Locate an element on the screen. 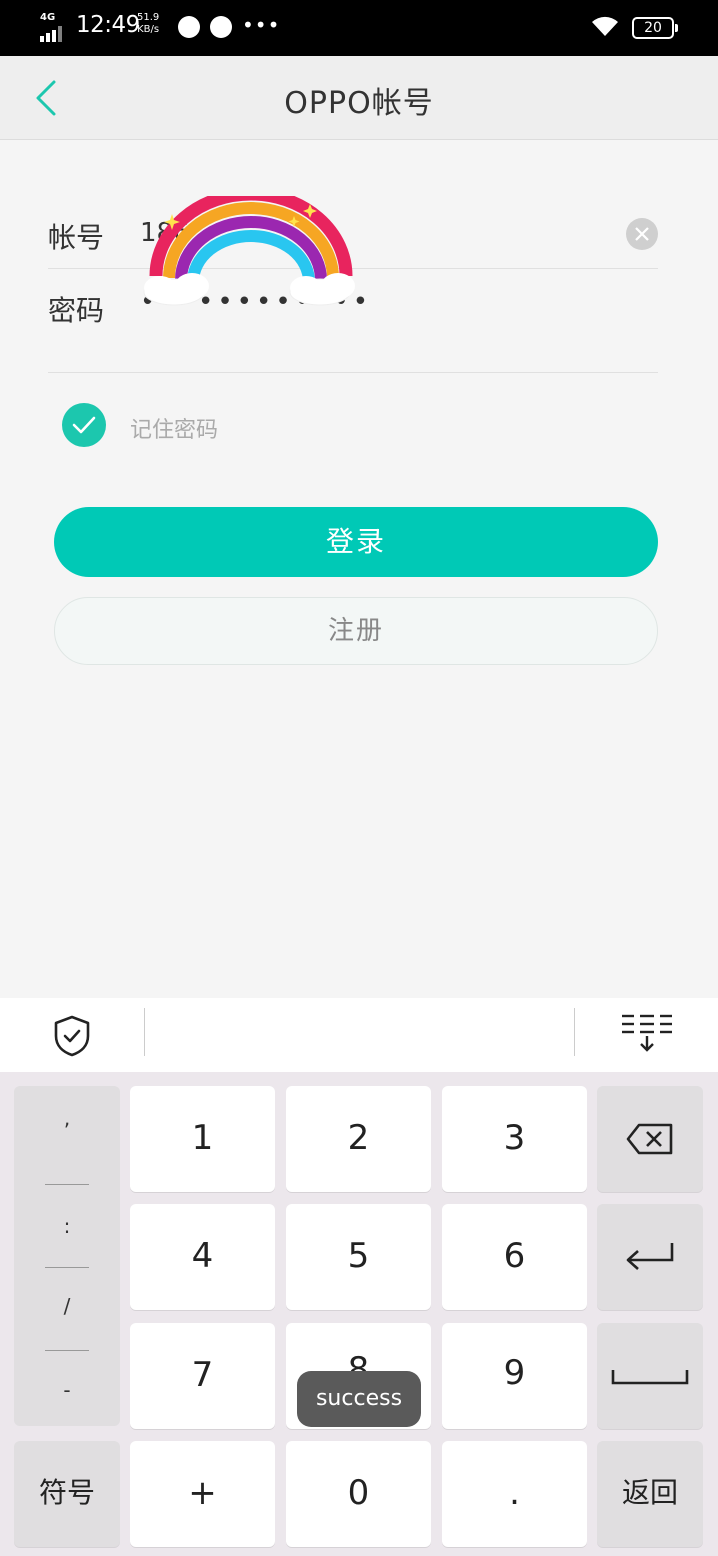 The image size is (718, 1556). music-app-icon is located at coordinates (189, 27).